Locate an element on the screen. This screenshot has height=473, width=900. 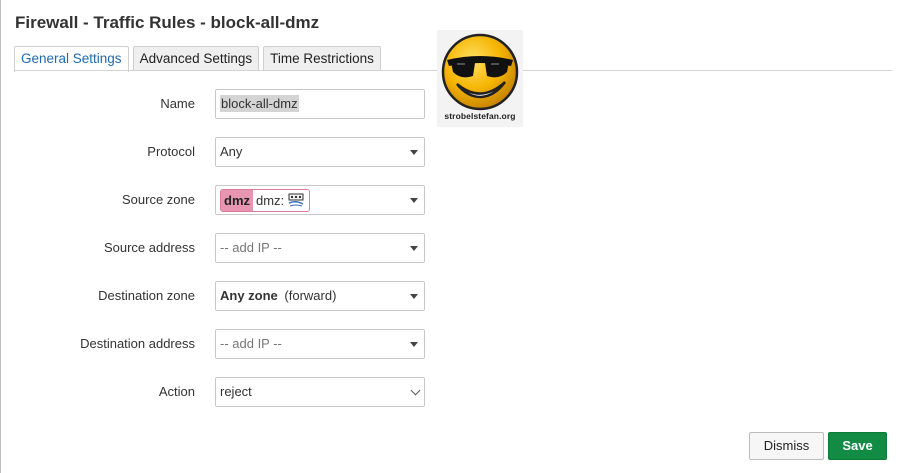
action-select: reject is located at coordinates (320, 392).